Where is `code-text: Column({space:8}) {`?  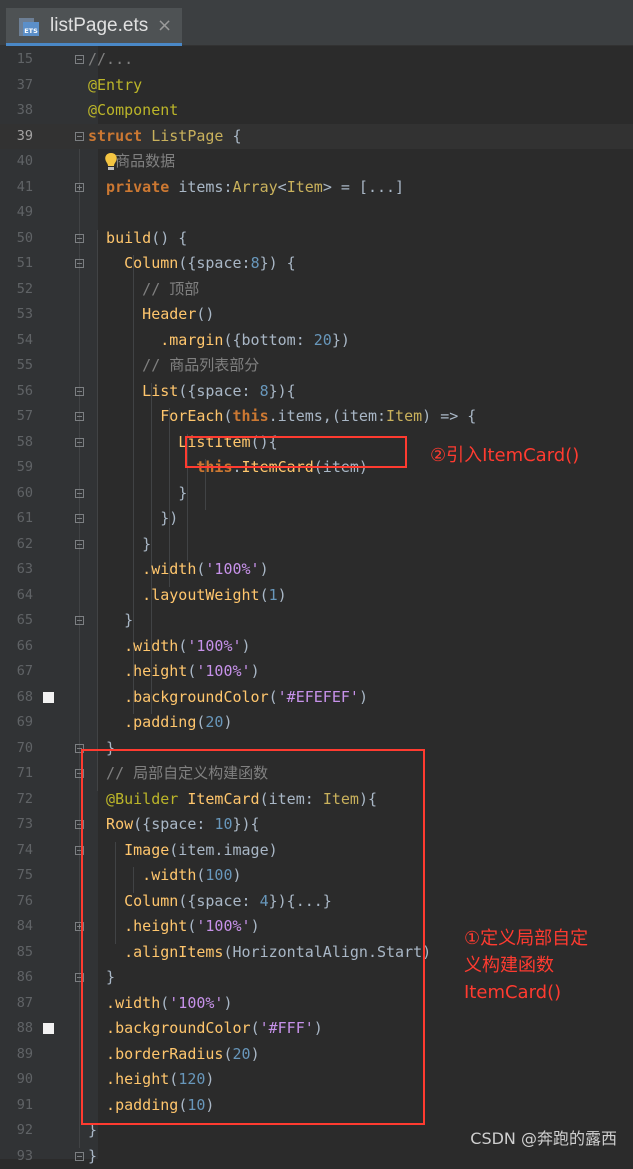
code-text: Column({space:8}) { is located at coordinates (192, 264).